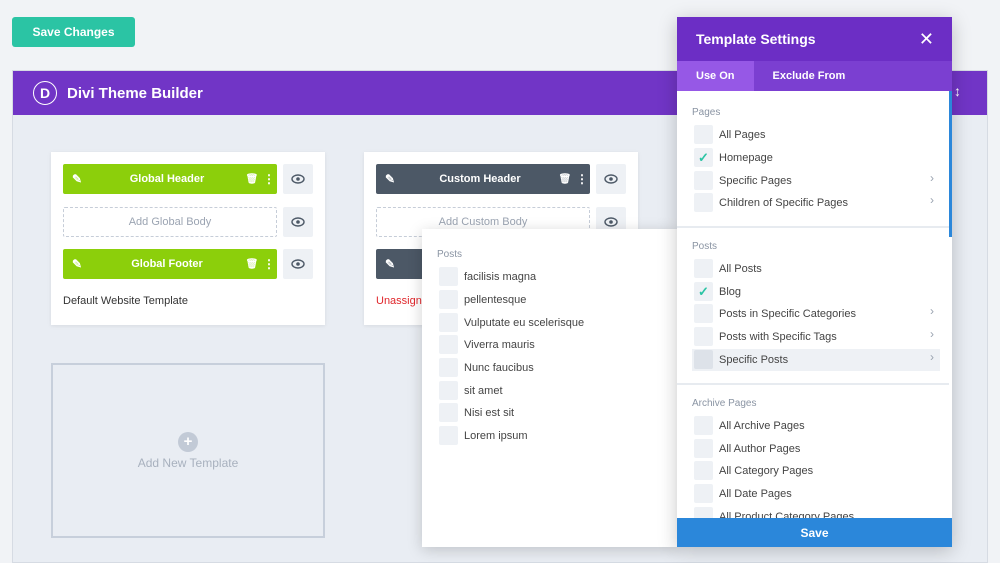 This screenshot has height=563, width=1000. I want to click on list-item: facilisis magna, so click(487, 276).